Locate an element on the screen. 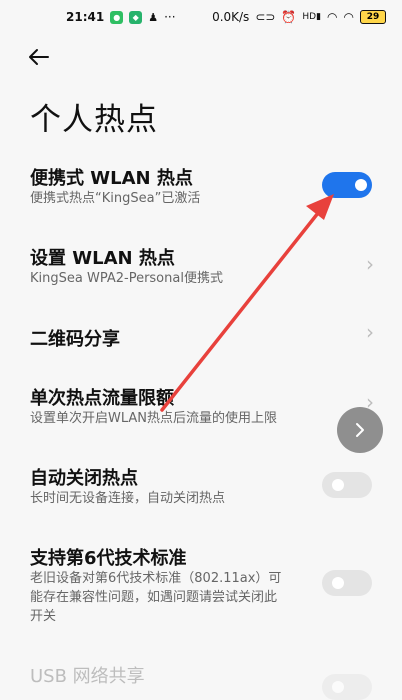 The height and width of the screenshot is (700, 402). qr-share-title: 二维码分享 is located at coordinates (75, 339).